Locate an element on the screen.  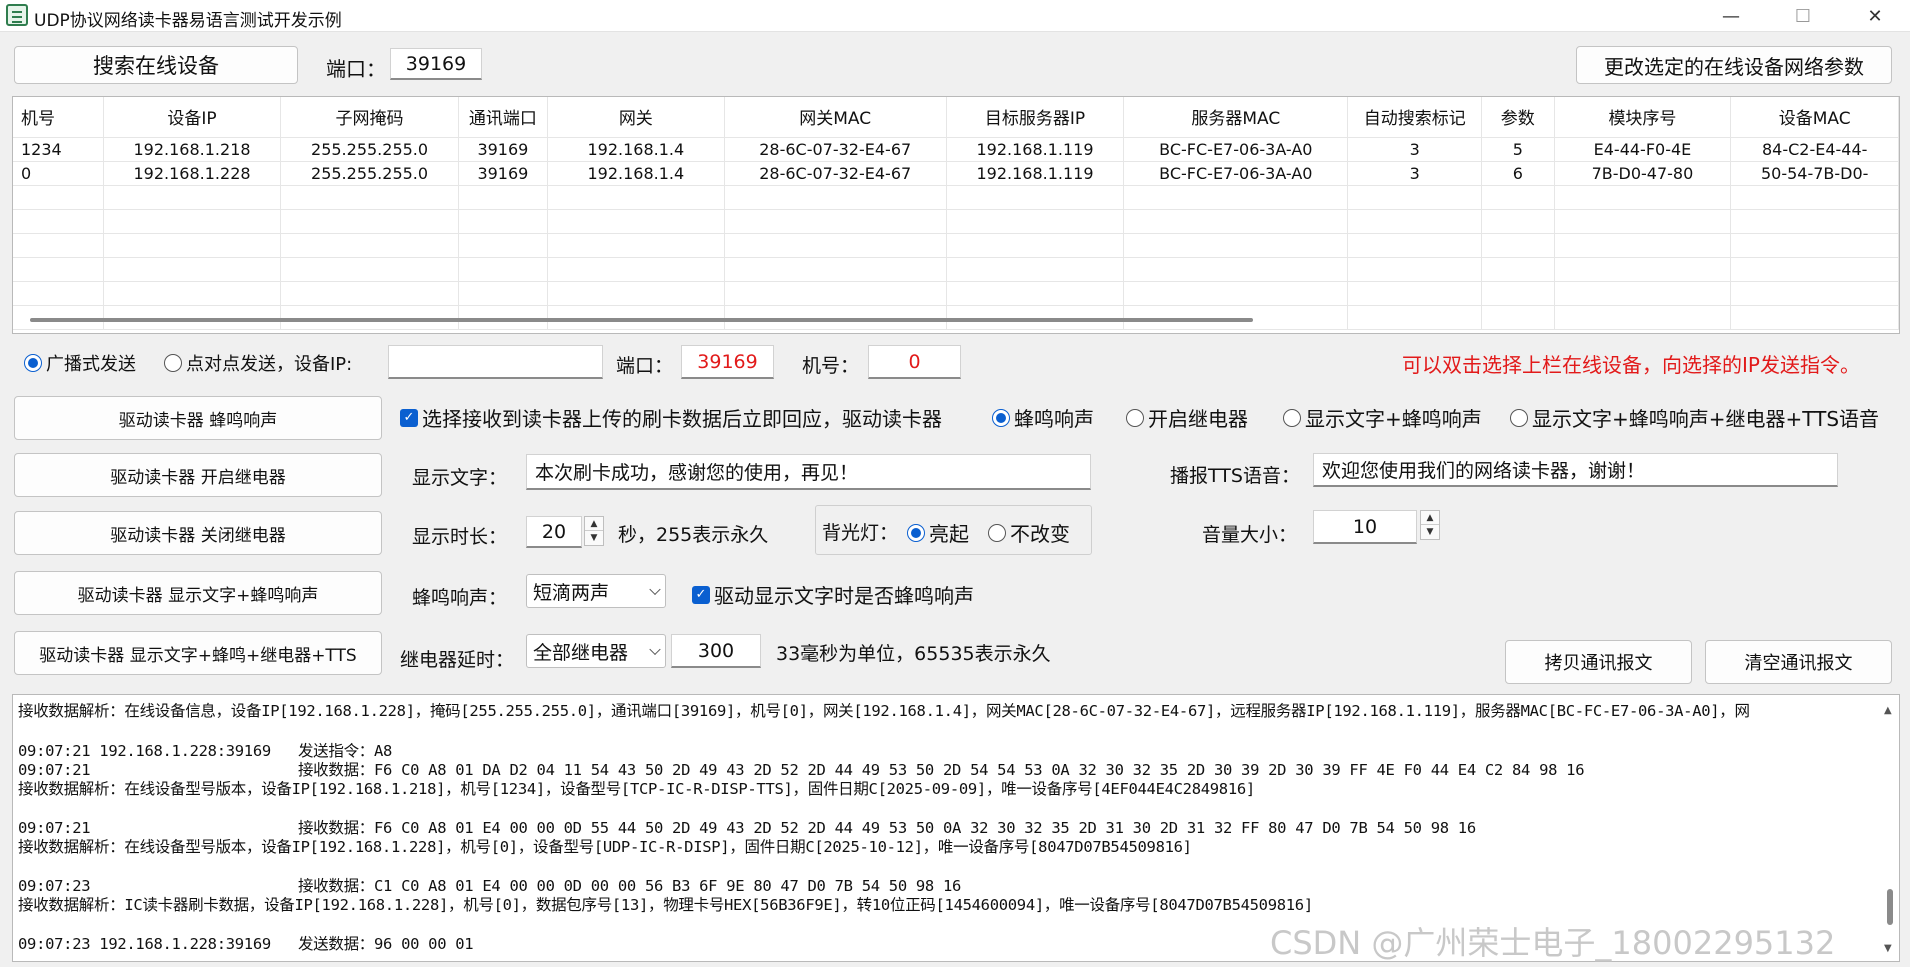
table-horizontal-scrollbar is located at coordinates (641, 320).